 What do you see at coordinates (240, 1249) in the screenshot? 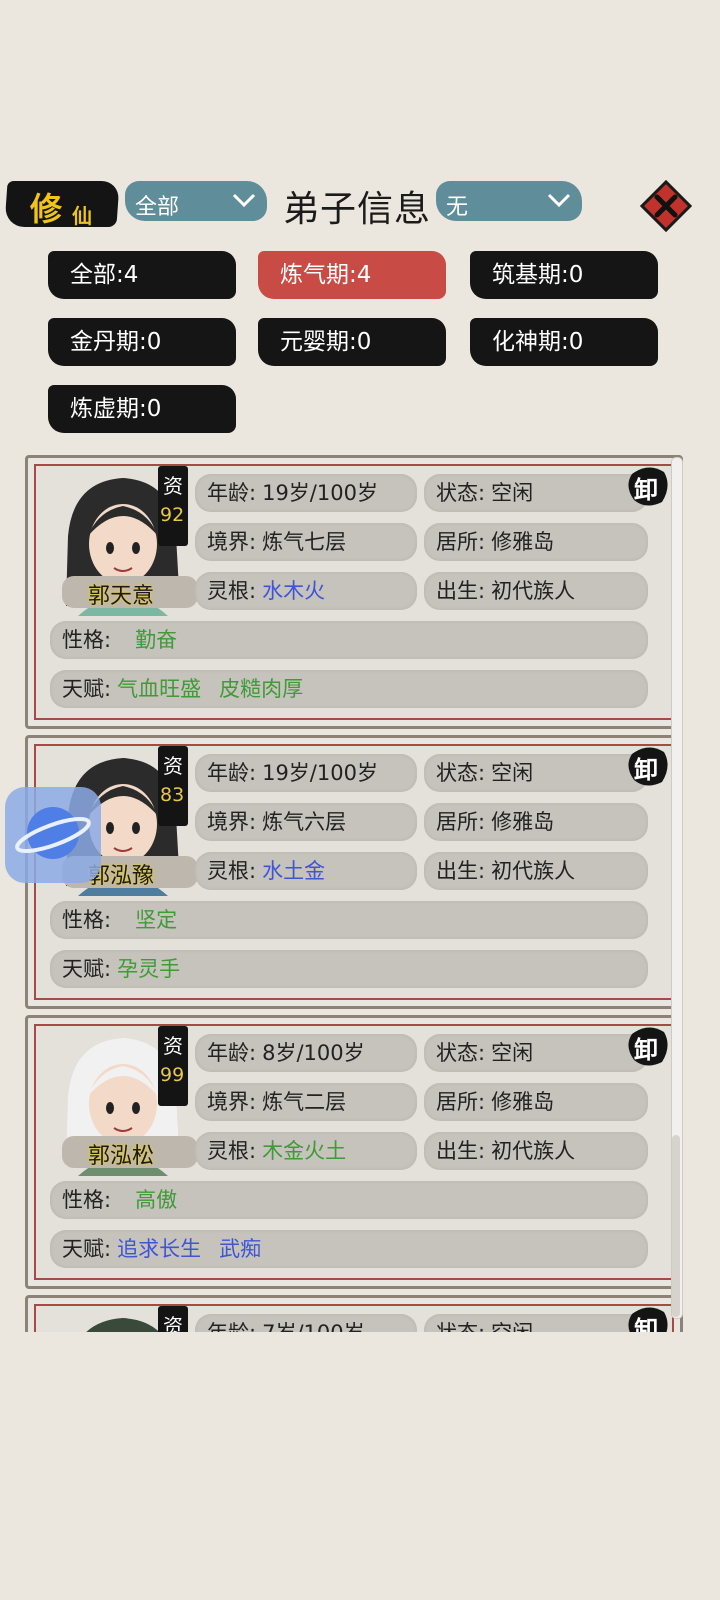
I see `talent-value: 武痴` at bounding box center [240, 1249].